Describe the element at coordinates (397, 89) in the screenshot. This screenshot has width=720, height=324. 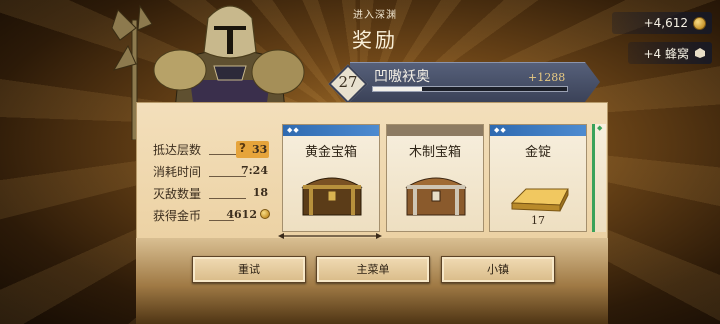
I see `xp-bar-fill` at that location.